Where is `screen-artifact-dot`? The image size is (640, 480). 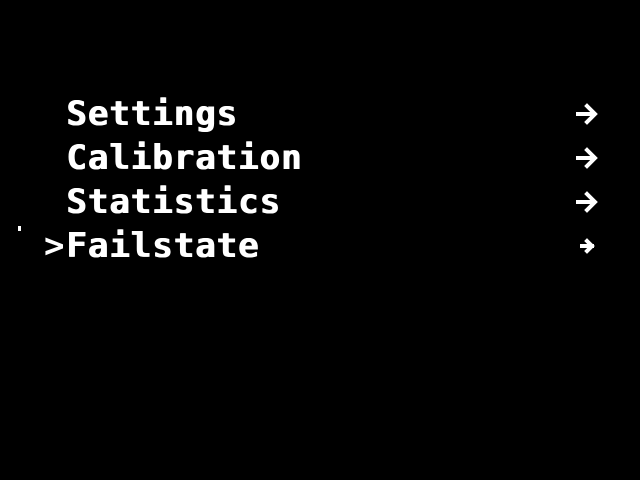
screen-artifact-dot is located at coordinates (19, 228).